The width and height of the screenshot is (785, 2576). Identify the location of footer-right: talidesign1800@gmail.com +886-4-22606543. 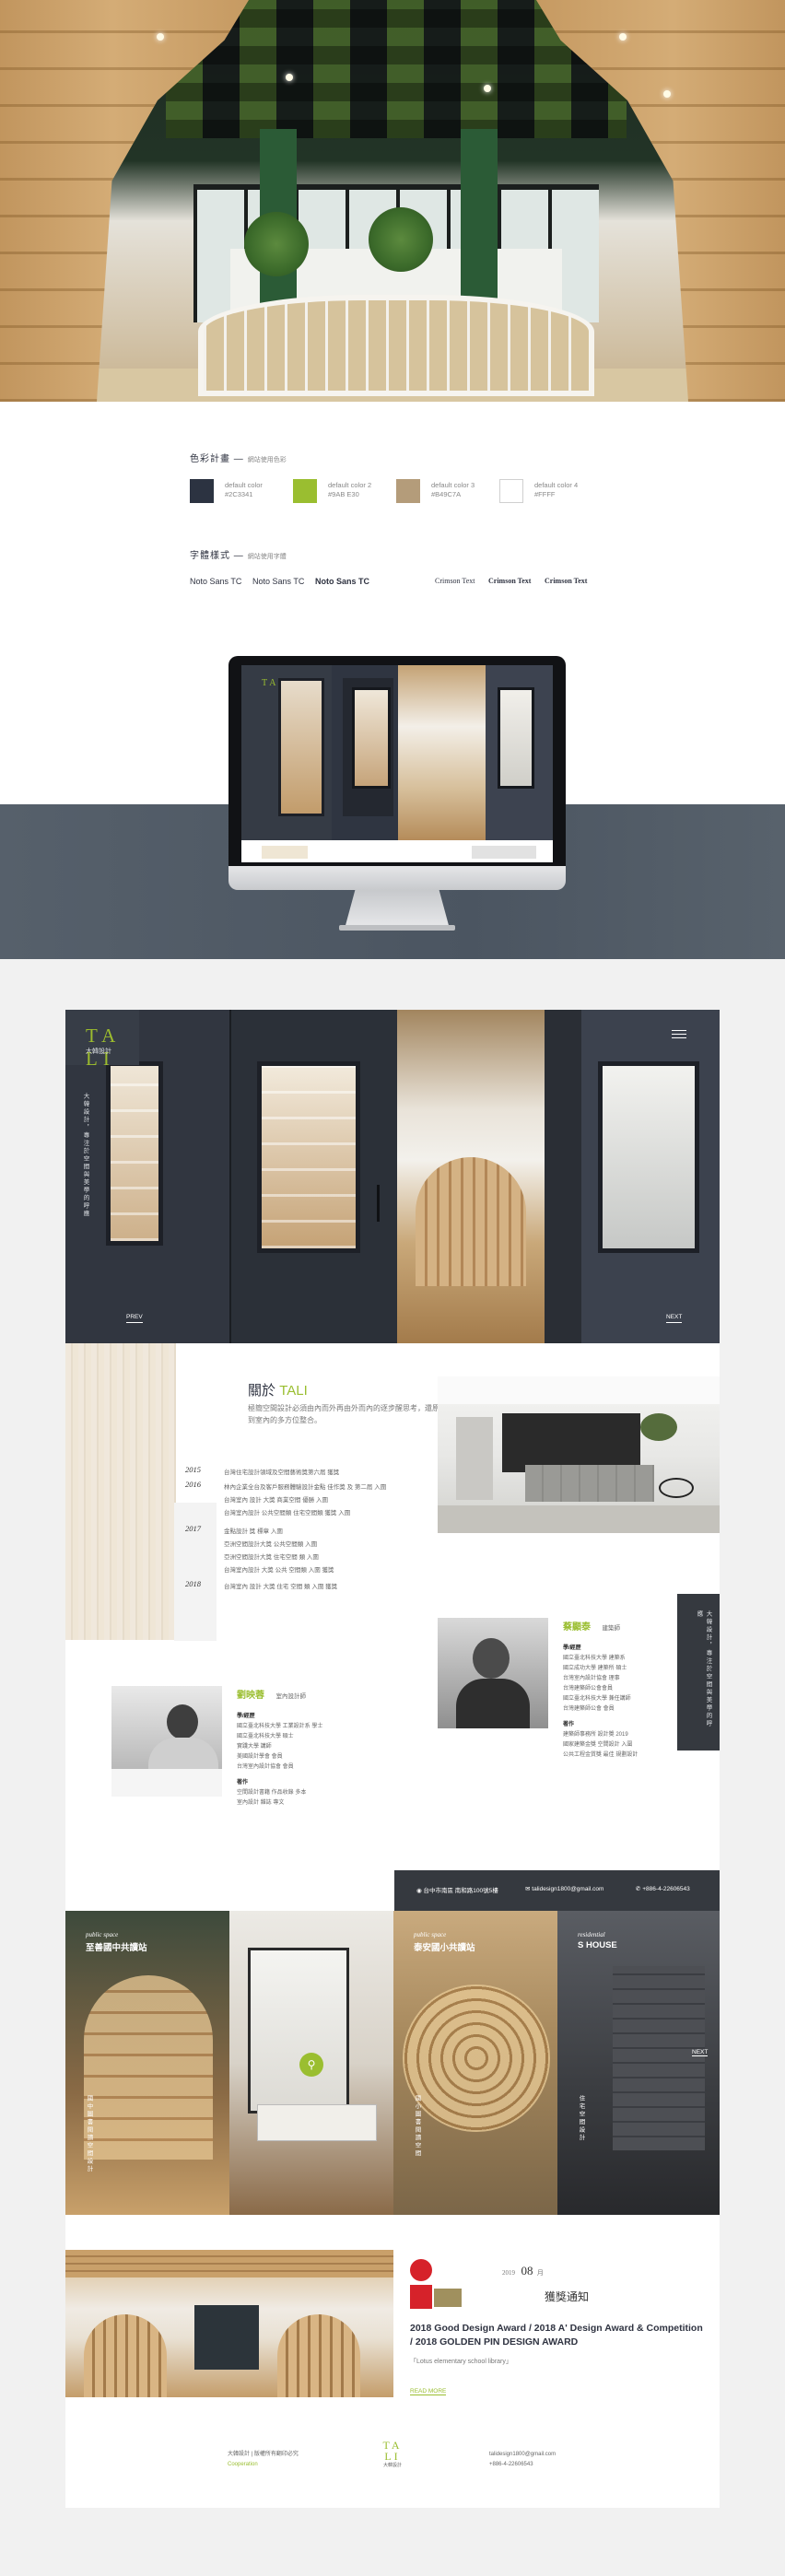
(523, 2459).